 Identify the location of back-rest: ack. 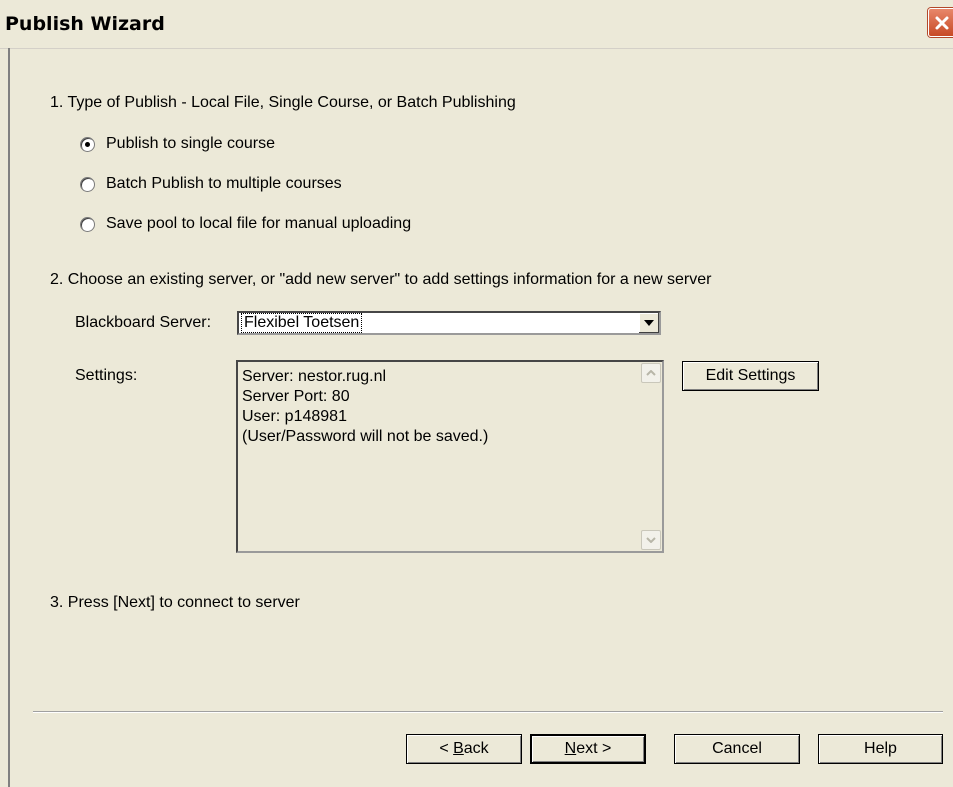
(476, 748).